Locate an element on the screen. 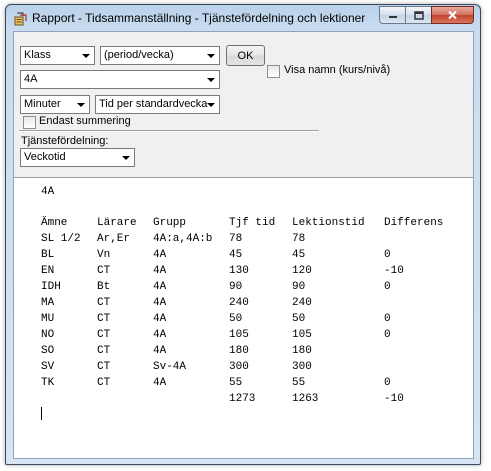  column-header: Grupp is located at coordinates (170, 223).